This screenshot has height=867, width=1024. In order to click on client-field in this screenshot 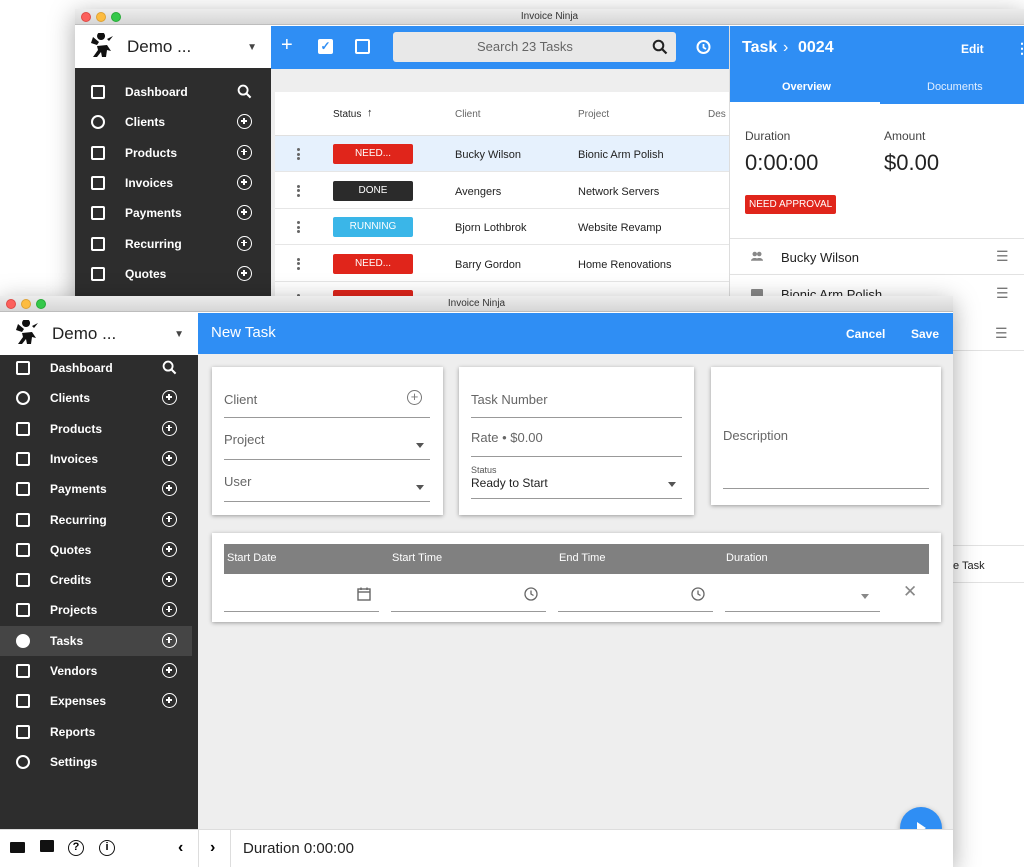, I will do `click(327, 417)`.